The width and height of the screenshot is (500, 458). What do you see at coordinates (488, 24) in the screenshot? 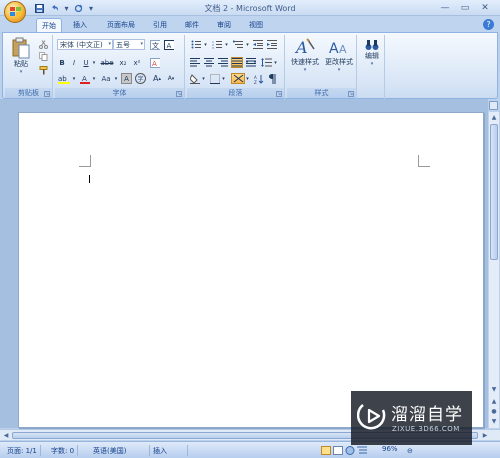
I see `help-icon: ?` at bounding box center [488, 24].